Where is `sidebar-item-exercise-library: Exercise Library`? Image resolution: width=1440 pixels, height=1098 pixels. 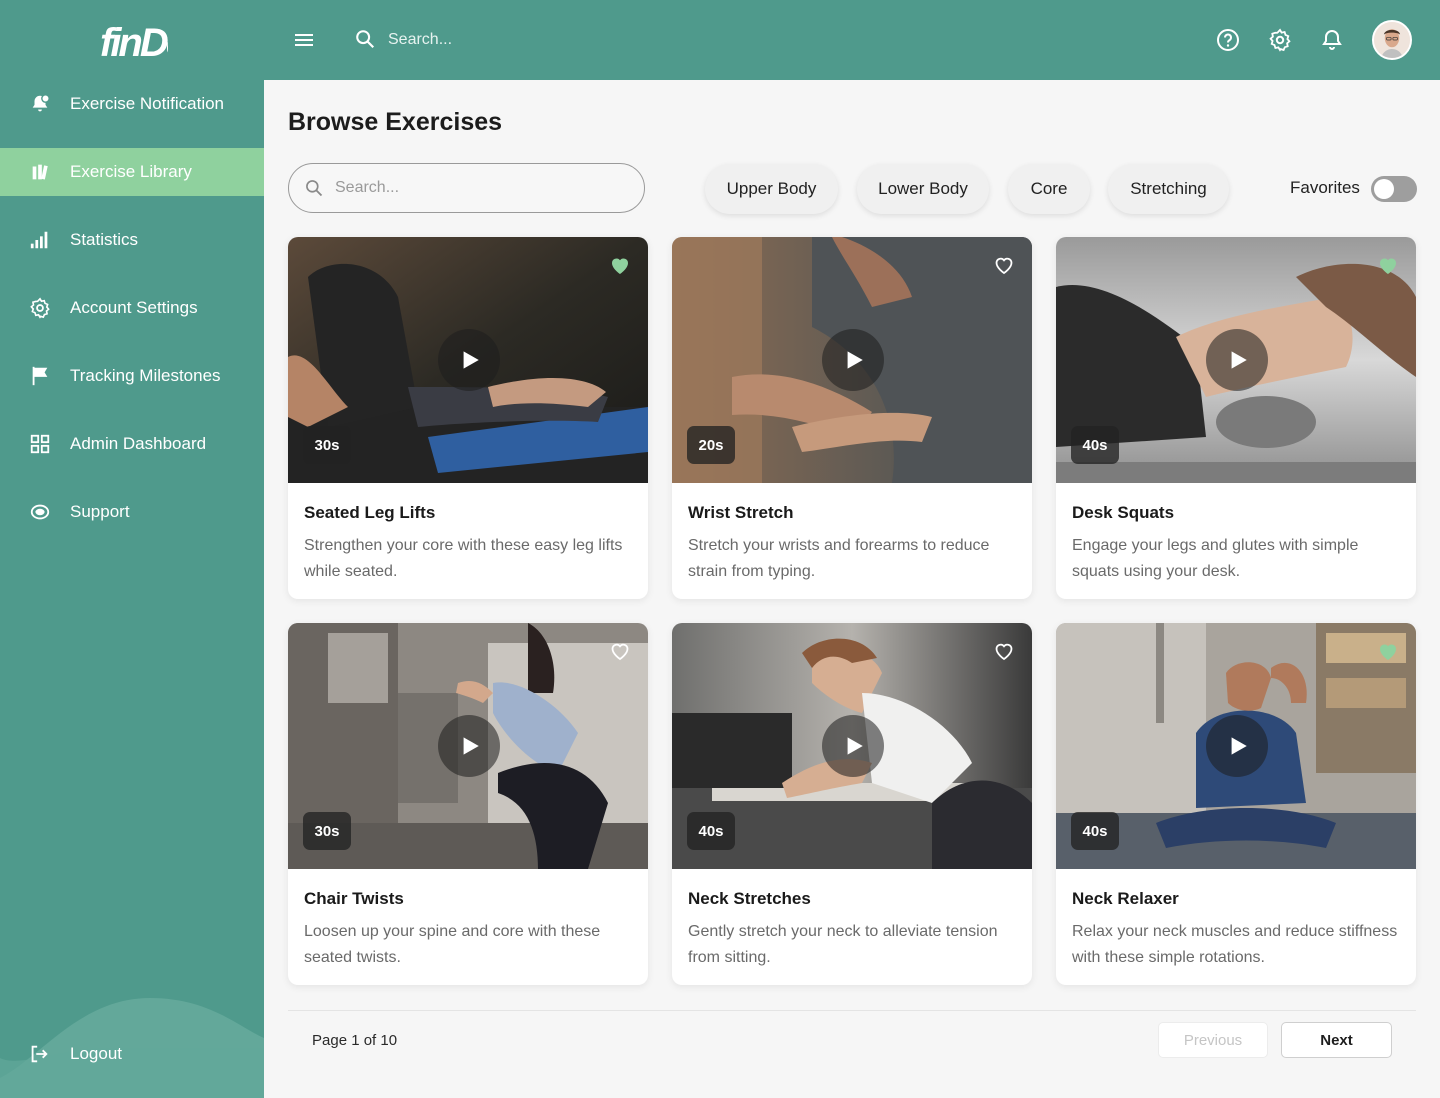 sidebar-item-exercise-library: Exercise Library is located at coordinates (132, 172).